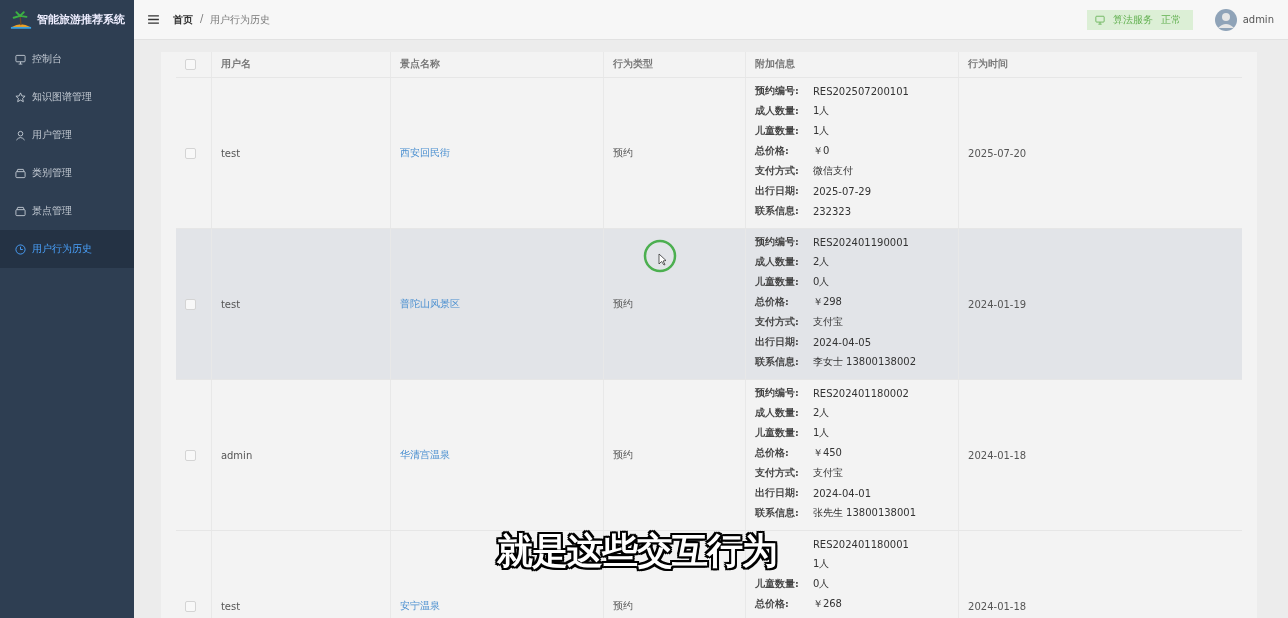 This screenshot has width=1288, height=618. Describe the element at coordinates (864, 362) in the screenshot. I see `detail-value: 李女士 13800138002` at that location.